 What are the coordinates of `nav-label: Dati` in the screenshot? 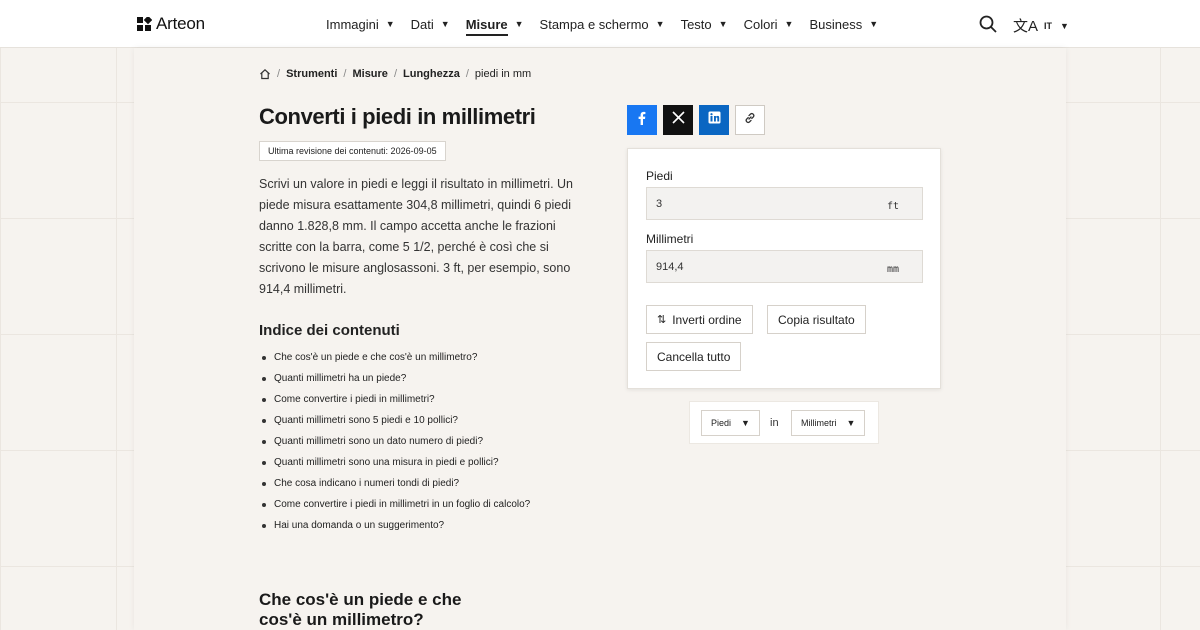 It's located at (422, 24).